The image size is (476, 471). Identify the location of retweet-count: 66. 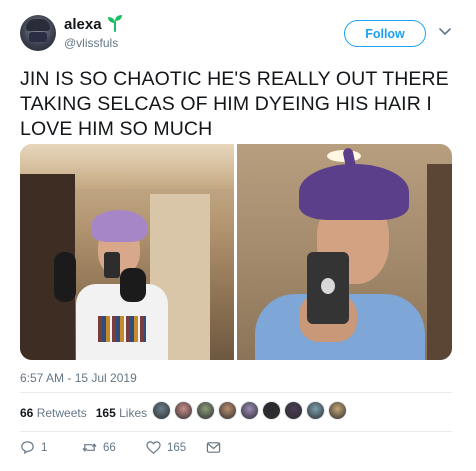
(109, 447).